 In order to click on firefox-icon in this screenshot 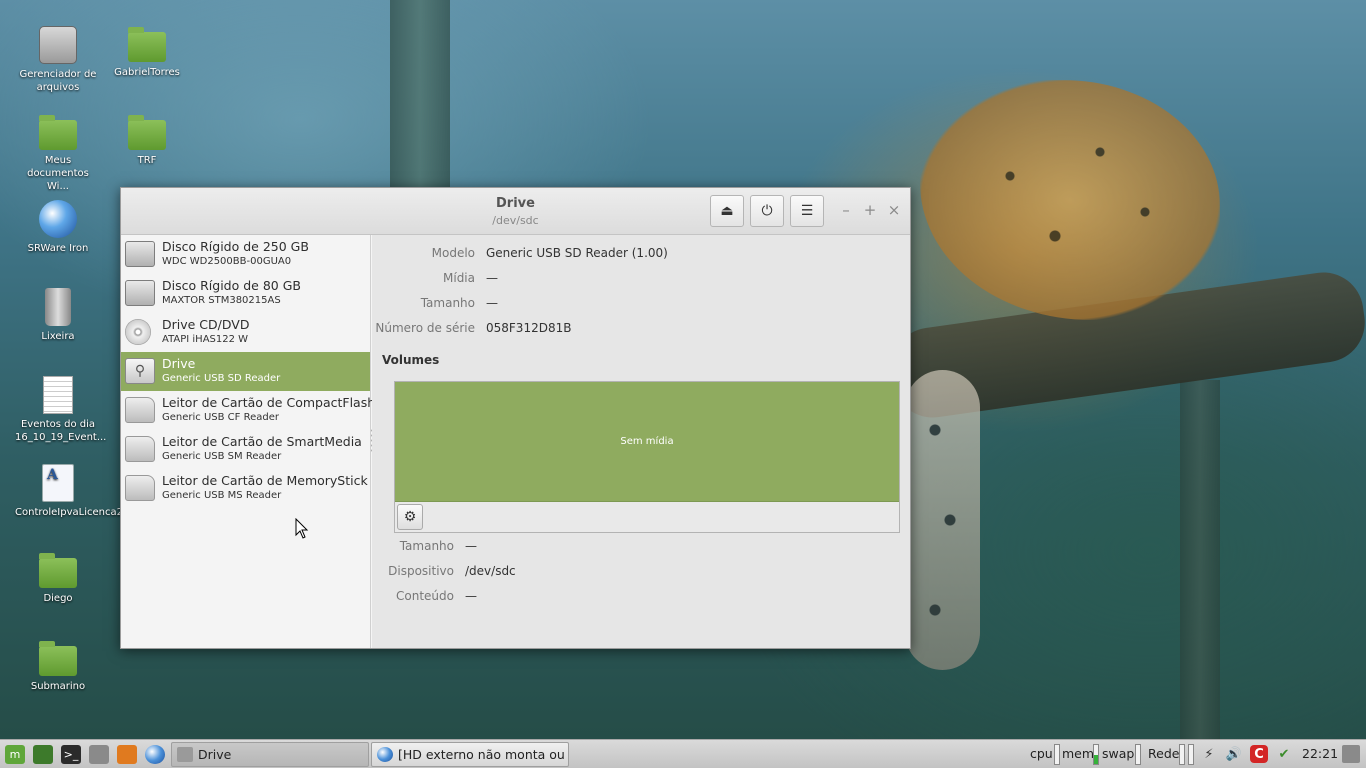, I will do `click(127, 754)`.